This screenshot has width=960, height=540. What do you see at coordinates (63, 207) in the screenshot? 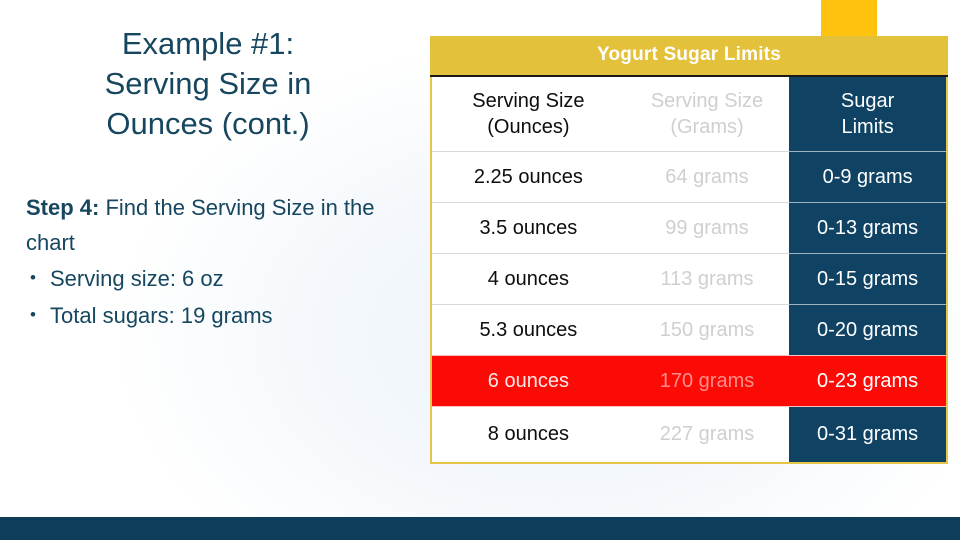
I see `step-label: Step 4:` at bounding box center [63, 207].